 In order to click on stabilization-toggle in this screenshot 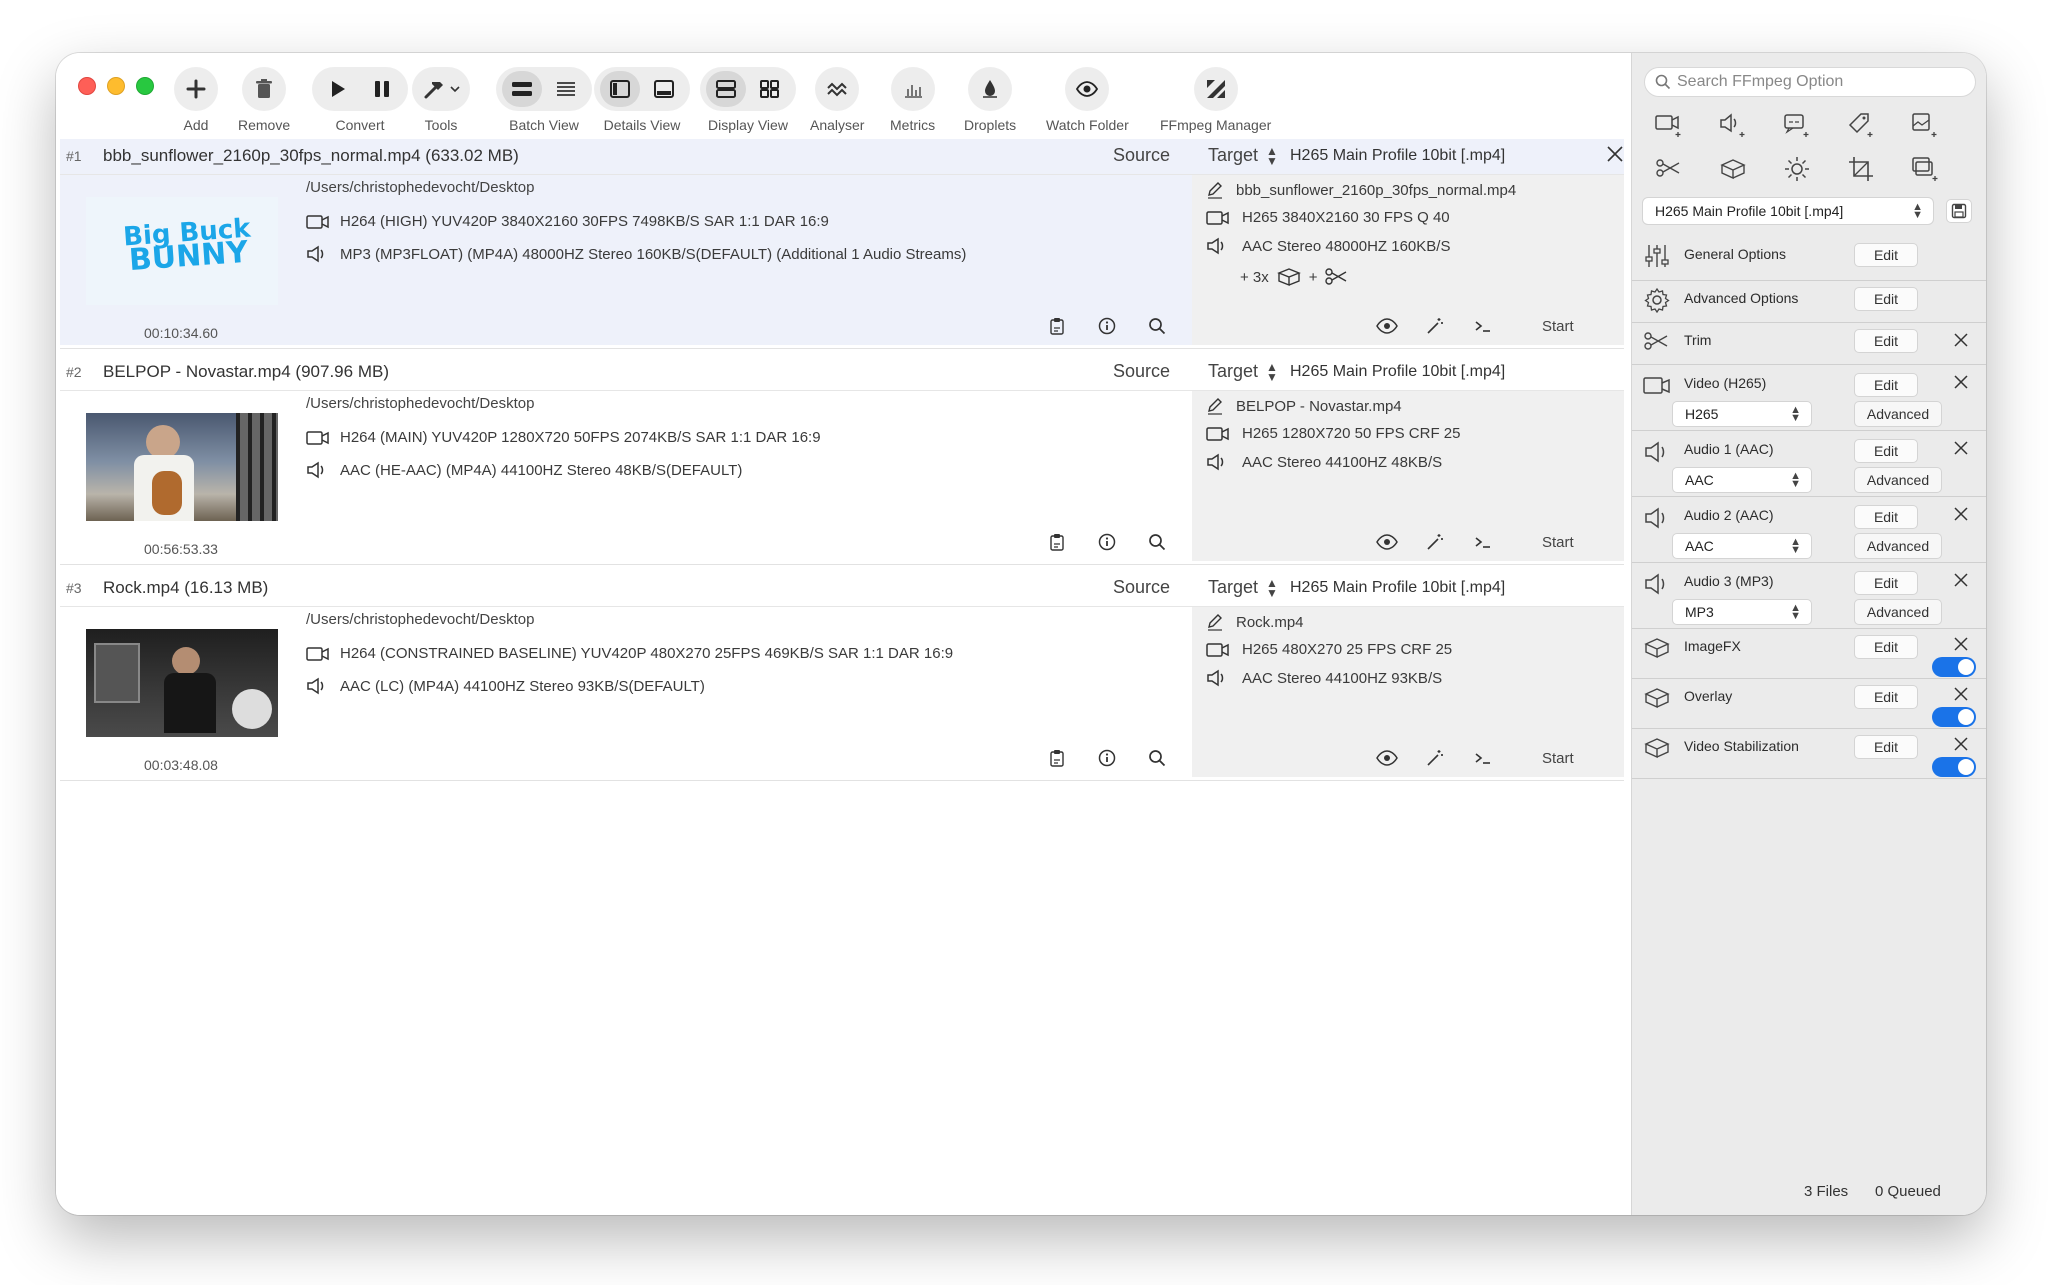, I will do `click(1954, 767)`.